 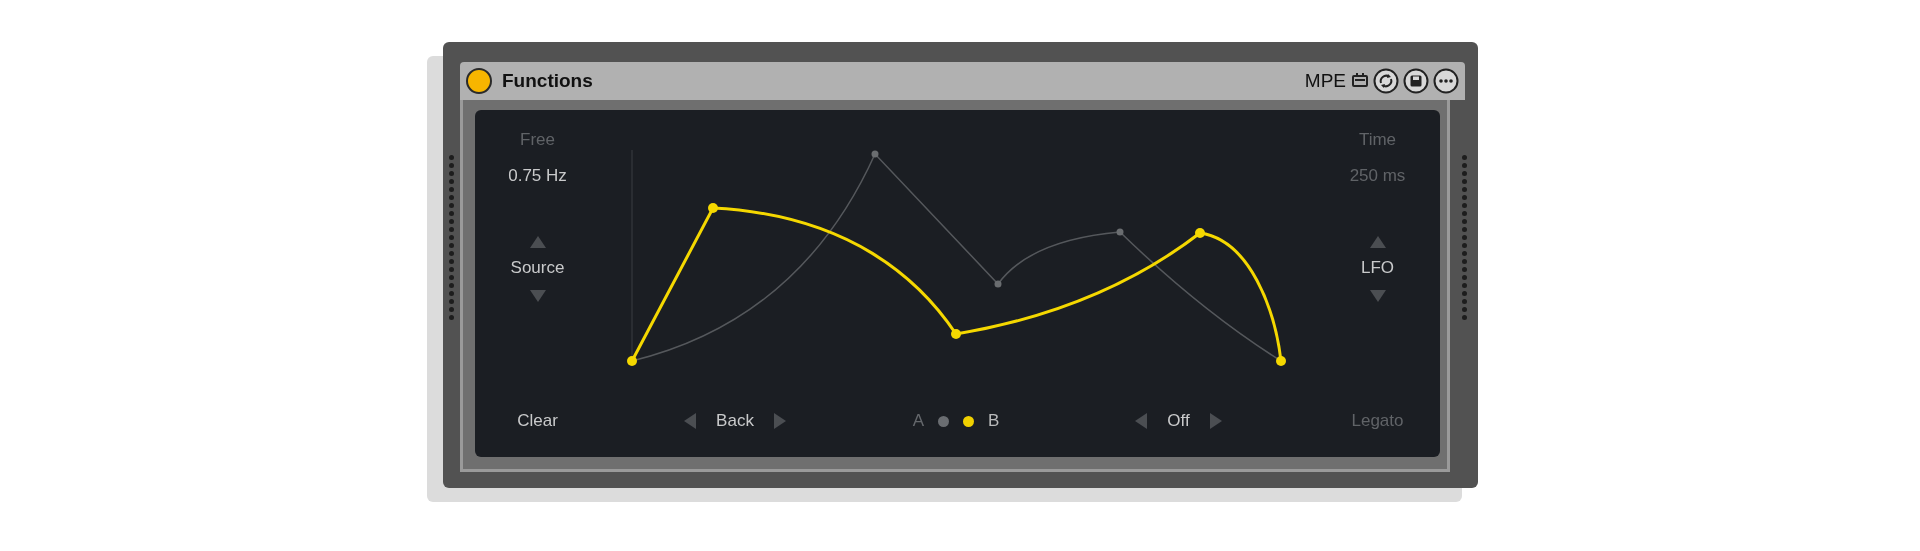 I want to click on direction-selector: Back, so click(x=735, y=421).